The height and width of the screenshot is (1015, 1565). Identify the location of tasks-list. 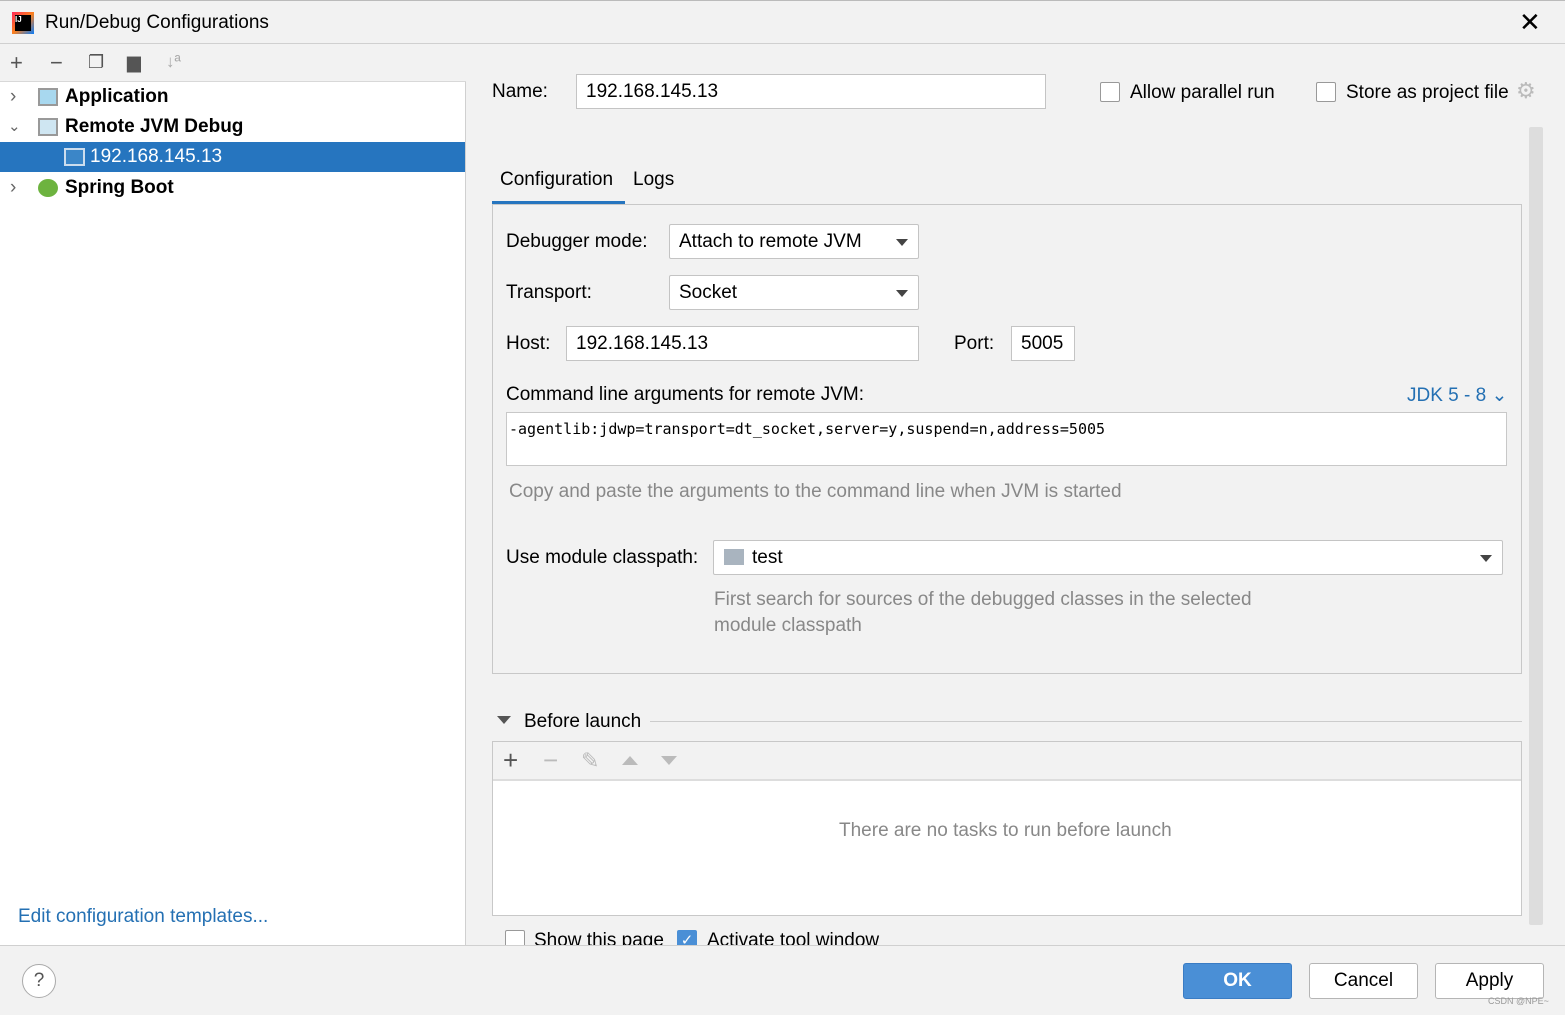
(1007, 847).